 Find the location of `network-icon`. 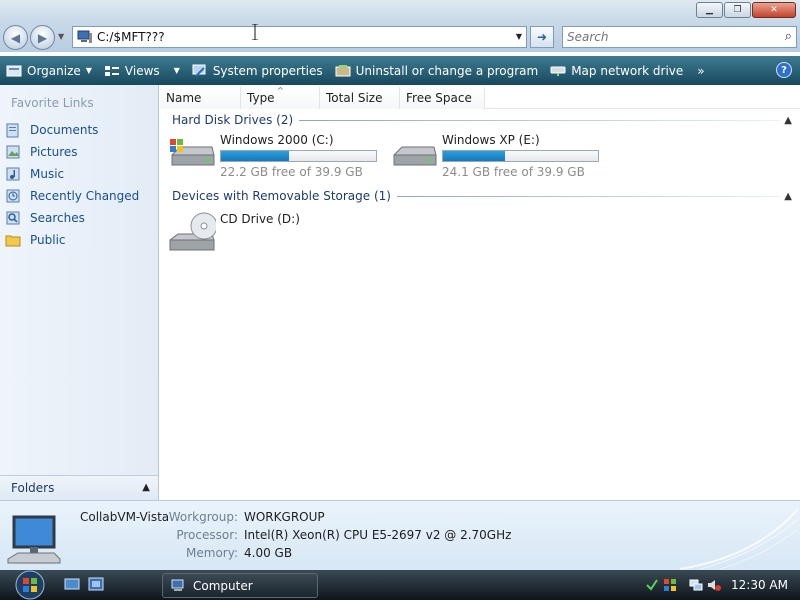

network-icon is located at coordinates (696, 585).